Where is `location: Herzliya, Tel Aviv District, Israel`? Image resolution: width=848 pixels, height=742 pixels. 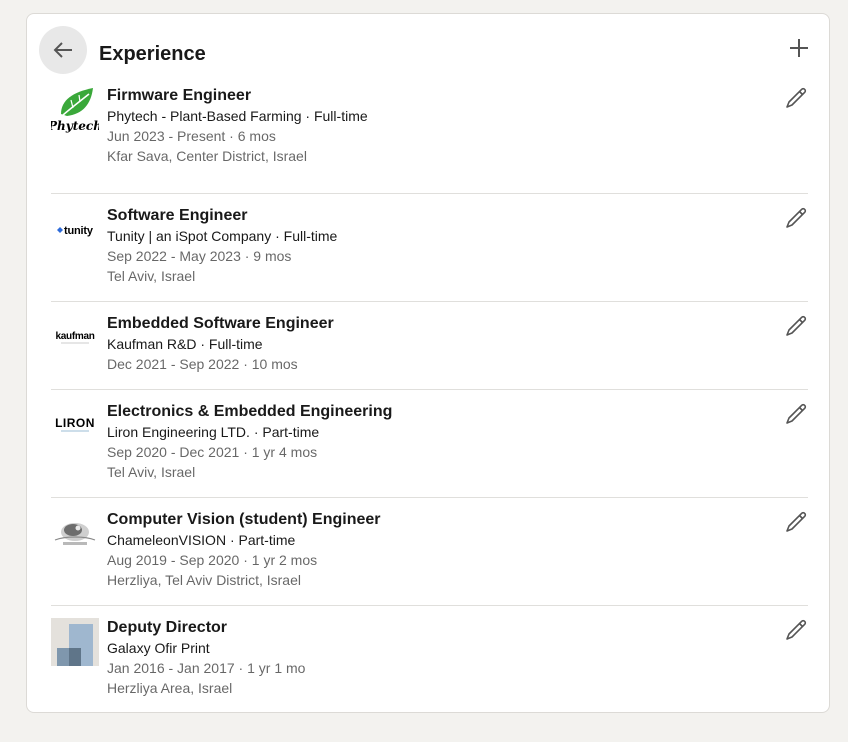 location: Herzliya, Tel Aviv District, Israel is located at coordinates (204, 580).